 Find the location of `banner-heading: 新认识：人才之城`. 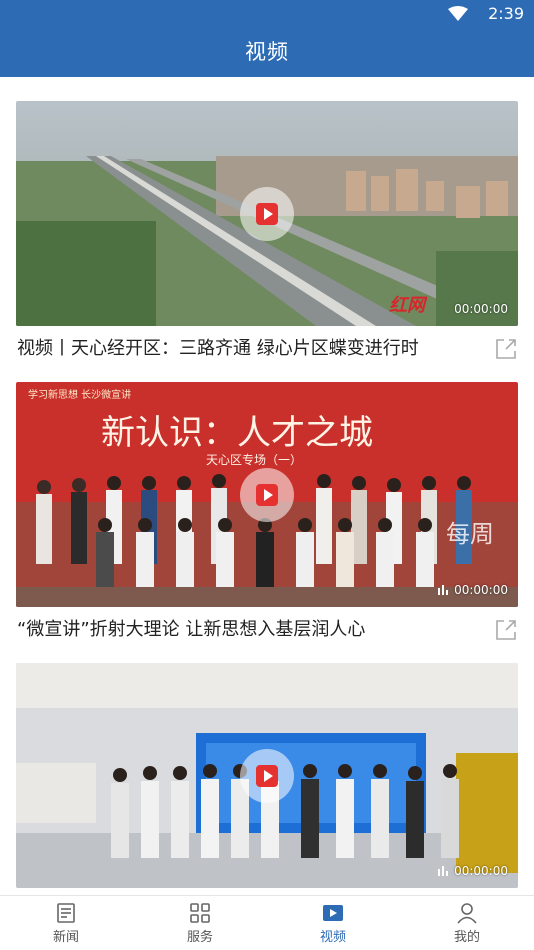

banner-heading: 新认识：人才之城 is located at coordinates (237, 433).